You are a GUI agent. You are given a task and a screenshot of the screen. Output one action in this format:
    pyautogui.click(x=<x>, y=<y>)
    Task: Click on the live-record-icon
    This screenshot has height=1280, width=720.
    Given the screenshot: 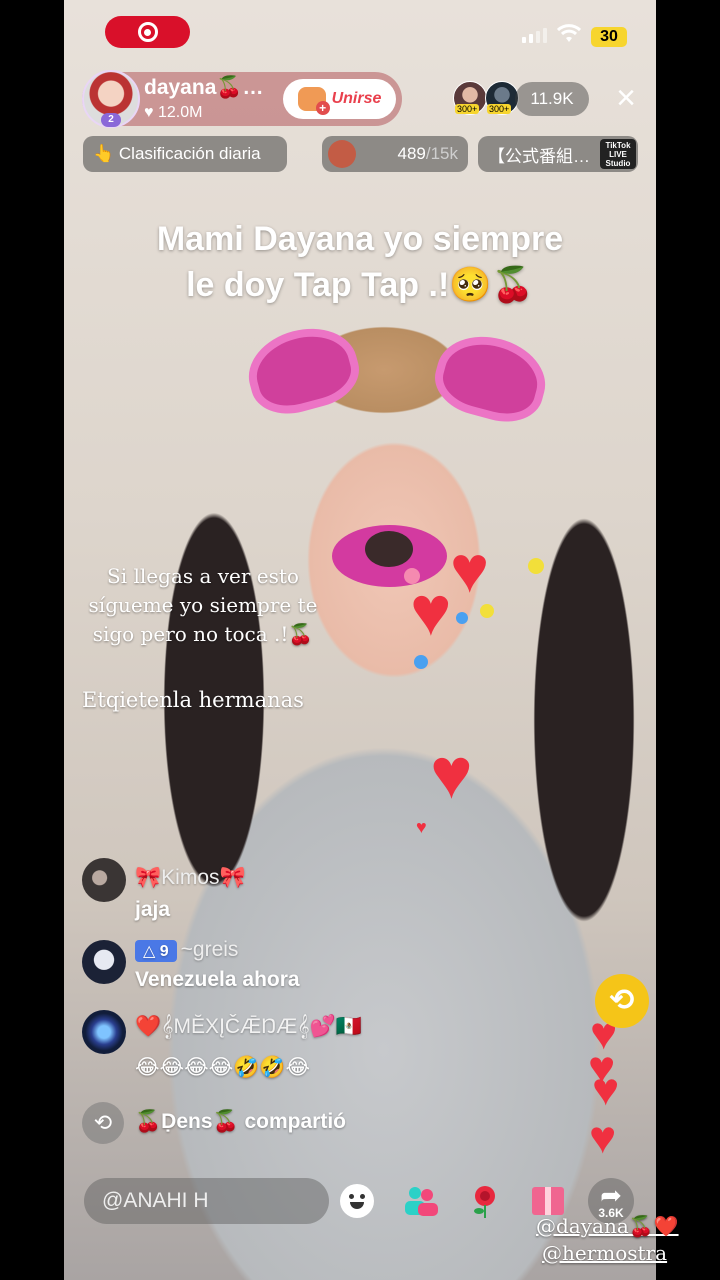 What is the action you would take?
    pyautogui.click(x=147, y=32)
    